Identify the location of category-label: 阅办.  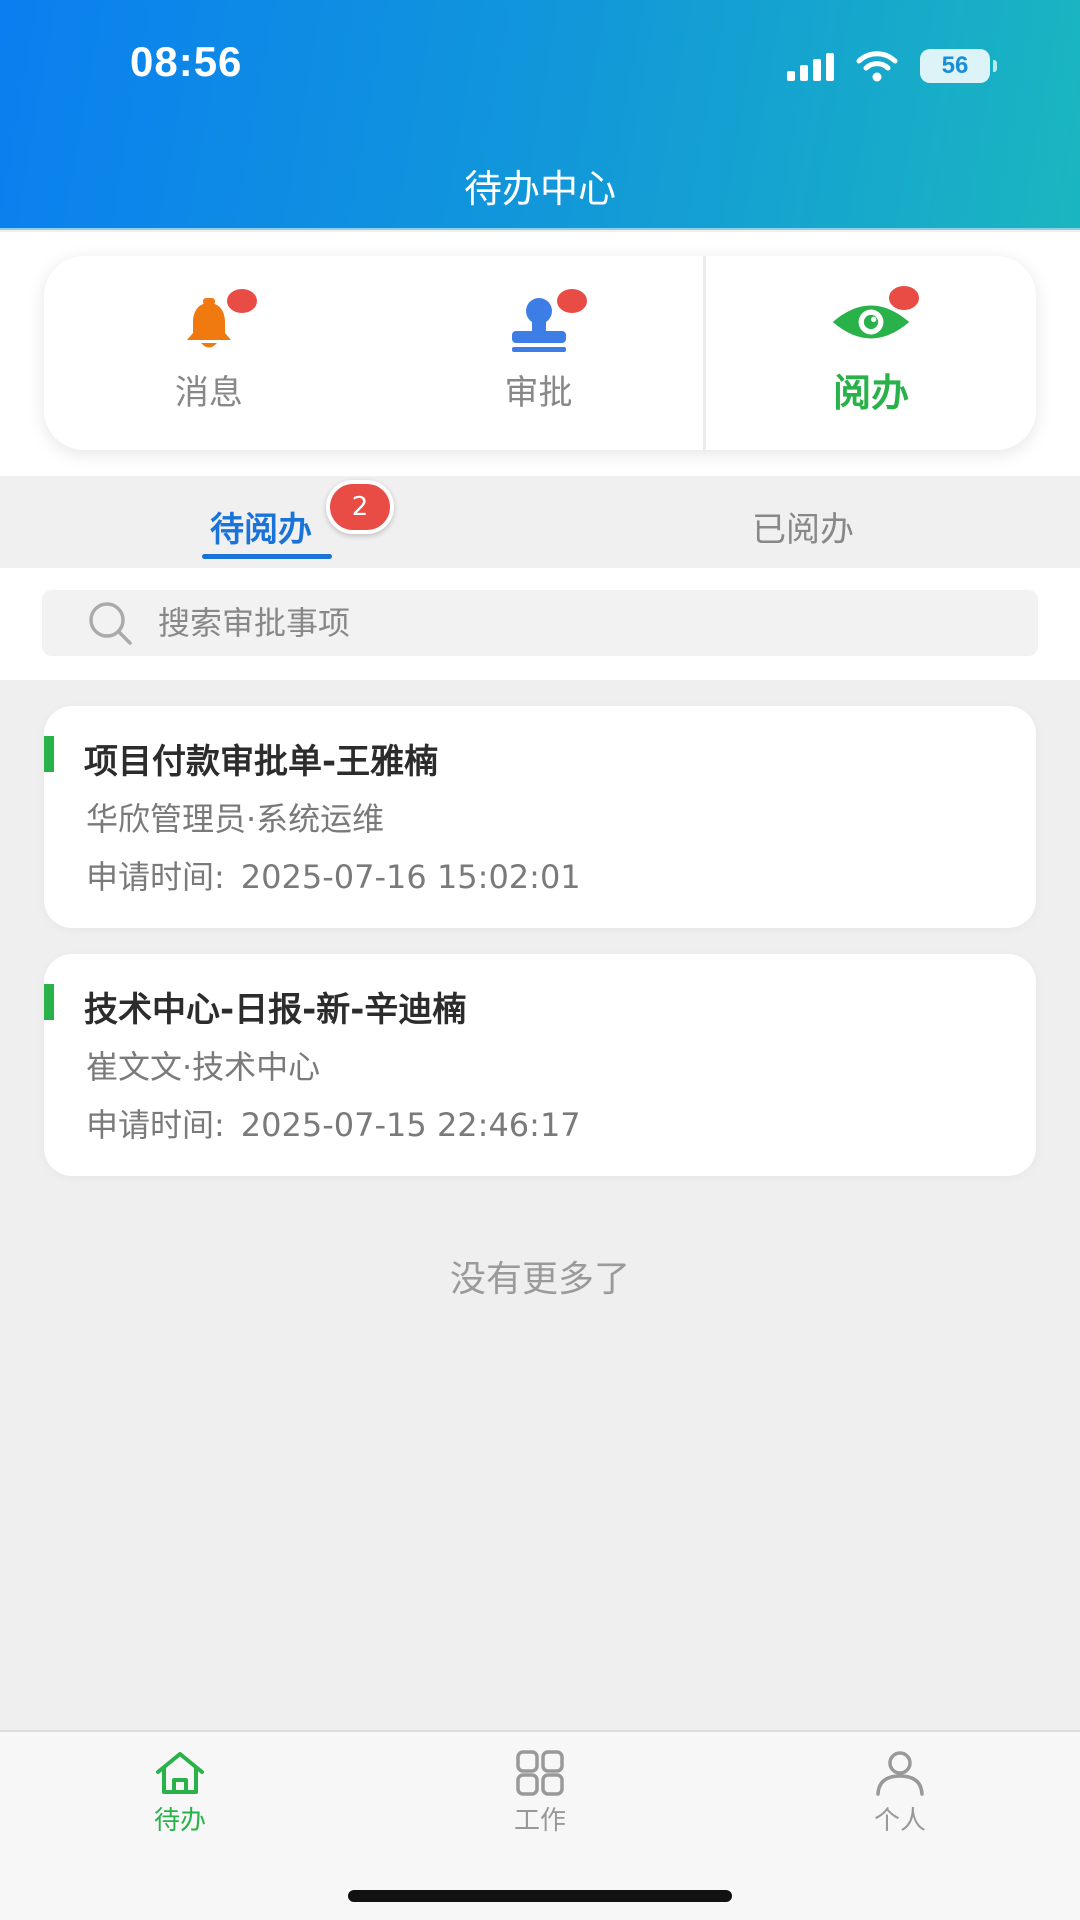
(871, 392).